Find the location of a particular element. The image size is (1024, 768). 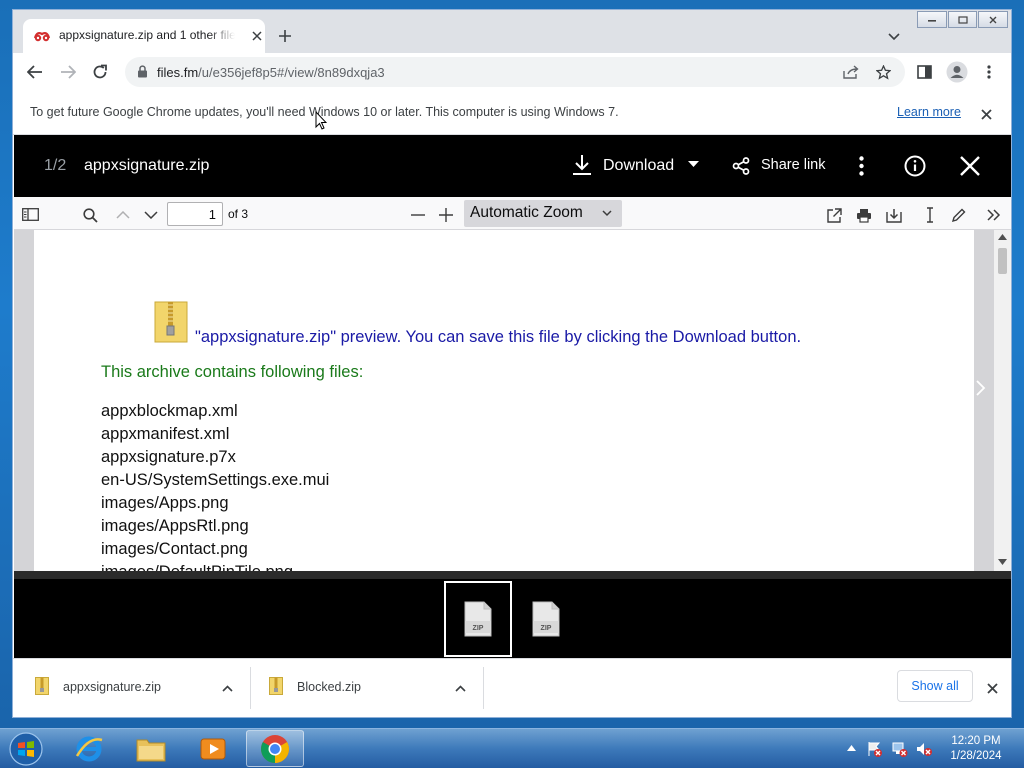

down-icon is located at coordinates (151, 215).